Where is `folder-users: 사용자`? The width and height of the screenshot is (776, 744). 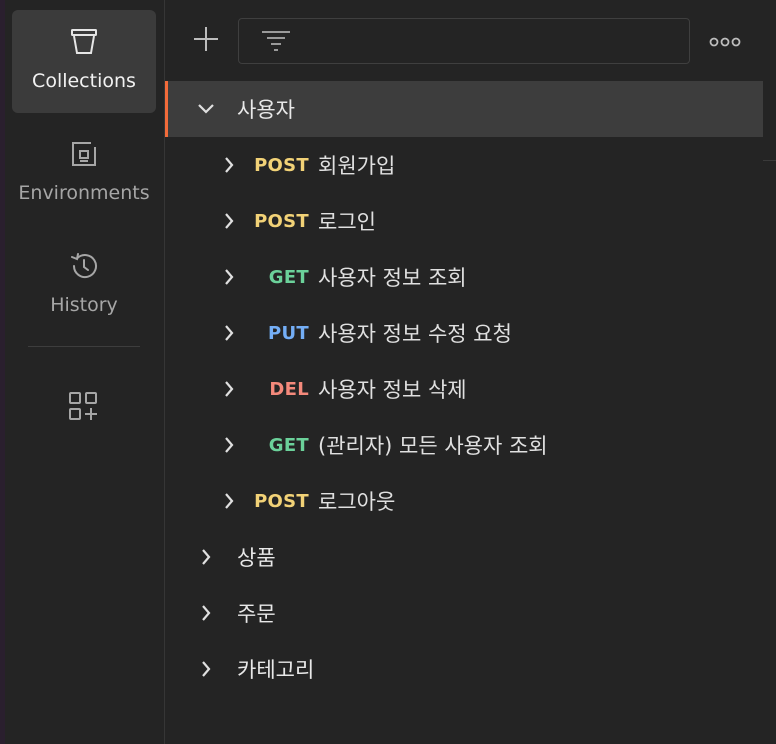
folder-users: 사용자 is located at coordinates (464, 109).